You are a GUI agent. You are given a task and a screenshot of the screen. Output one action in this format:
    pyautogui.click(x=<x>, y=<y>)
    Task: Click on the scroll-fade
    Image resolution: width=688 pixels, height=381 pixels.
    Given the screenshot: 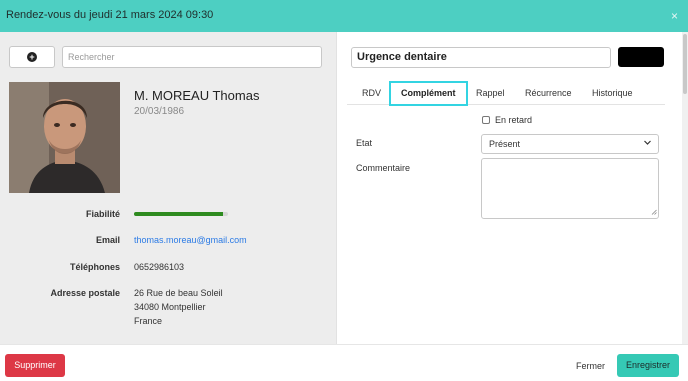 What is the action you would take?
    pyautogui.click(x=168, y=338)
    